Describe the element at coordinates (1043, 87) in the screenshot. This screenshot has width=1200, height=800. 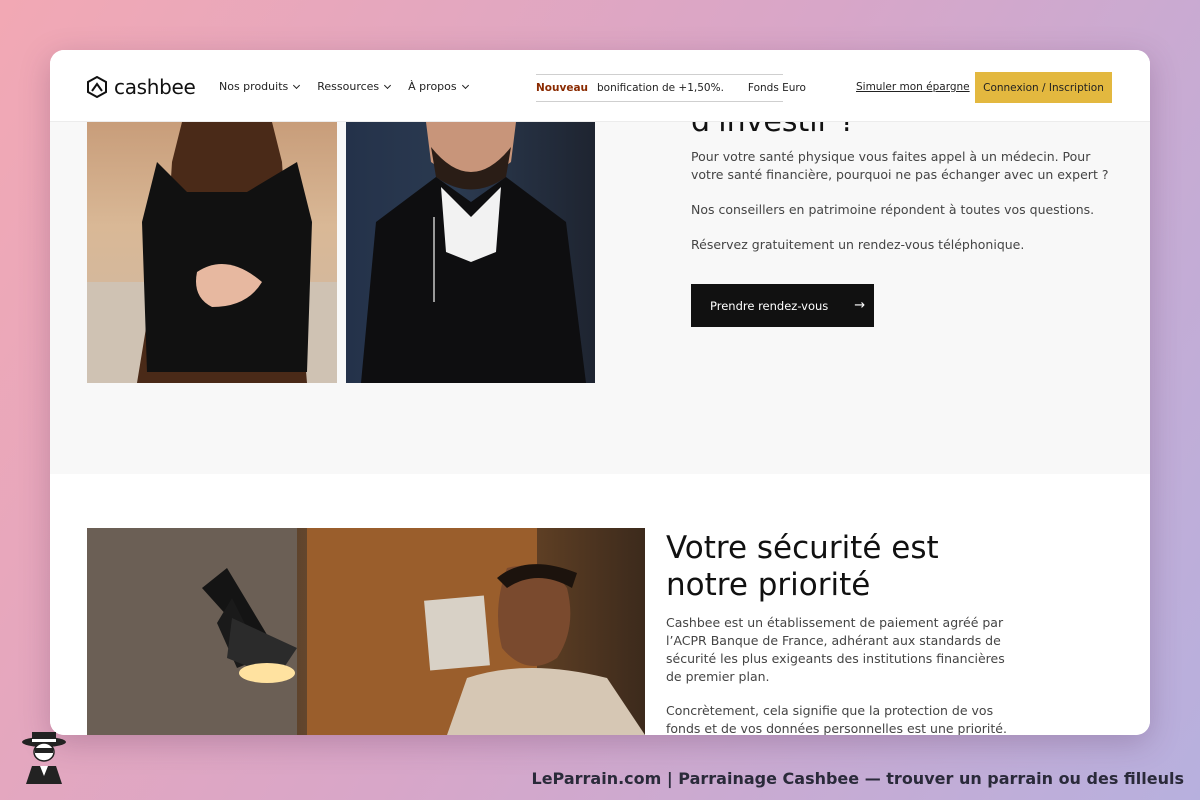
I see `login-button: Connexion / Inscription` at that location.